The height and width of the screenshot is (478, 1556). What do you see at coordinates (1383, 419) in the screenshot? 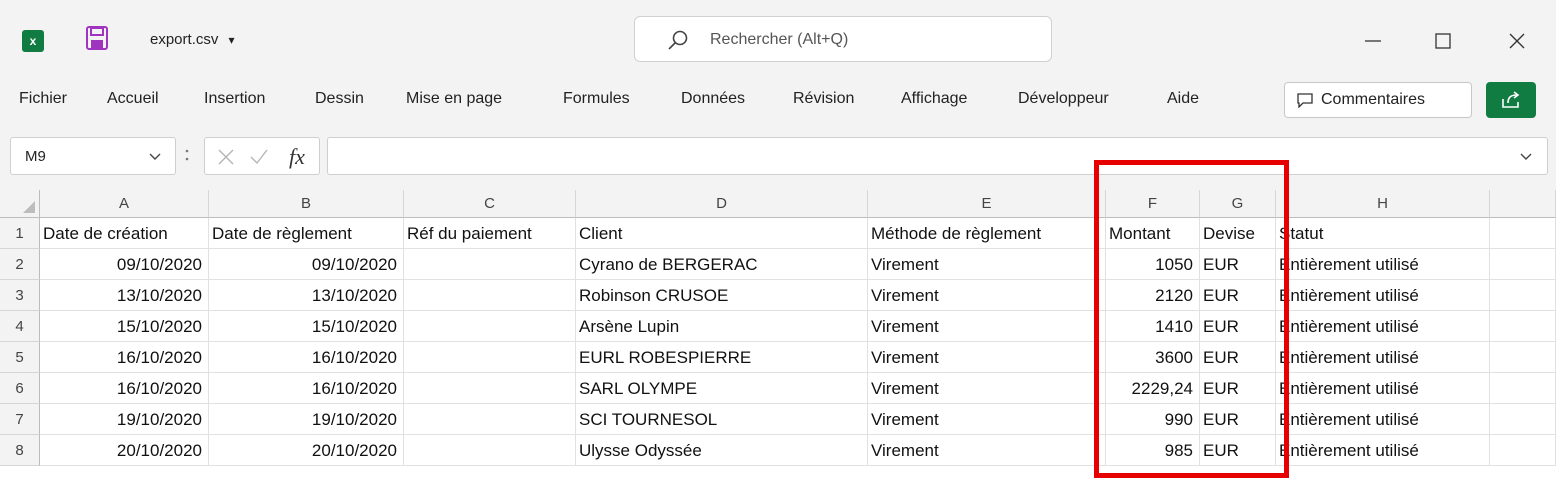
I see `cell-h7: Entièrement utilisé` at bounding box center [1383, 419].